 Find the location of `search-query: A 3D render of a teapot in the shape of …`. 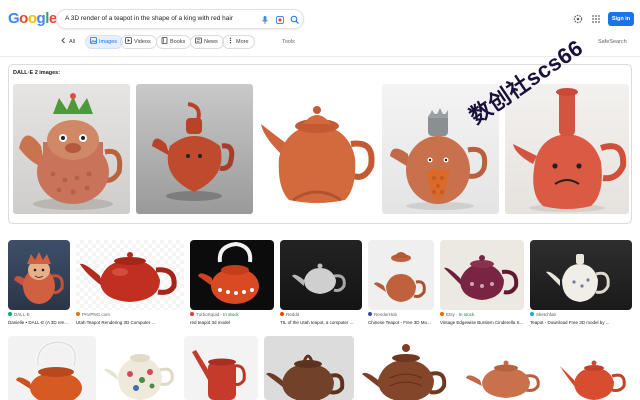

search-query: A 3D render of a teapot in the shape of … is located at coordinates (149, 18).